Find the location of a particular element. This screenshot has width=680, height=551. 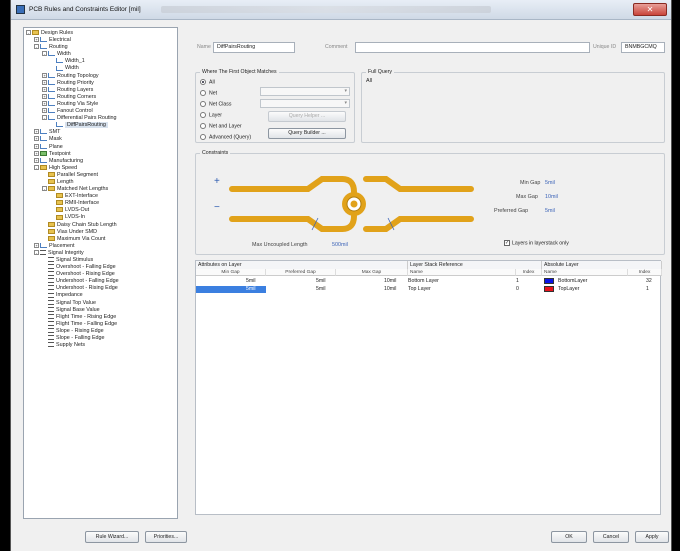

tree-item: Vias Under SMD is located at coordinates (100, 232).